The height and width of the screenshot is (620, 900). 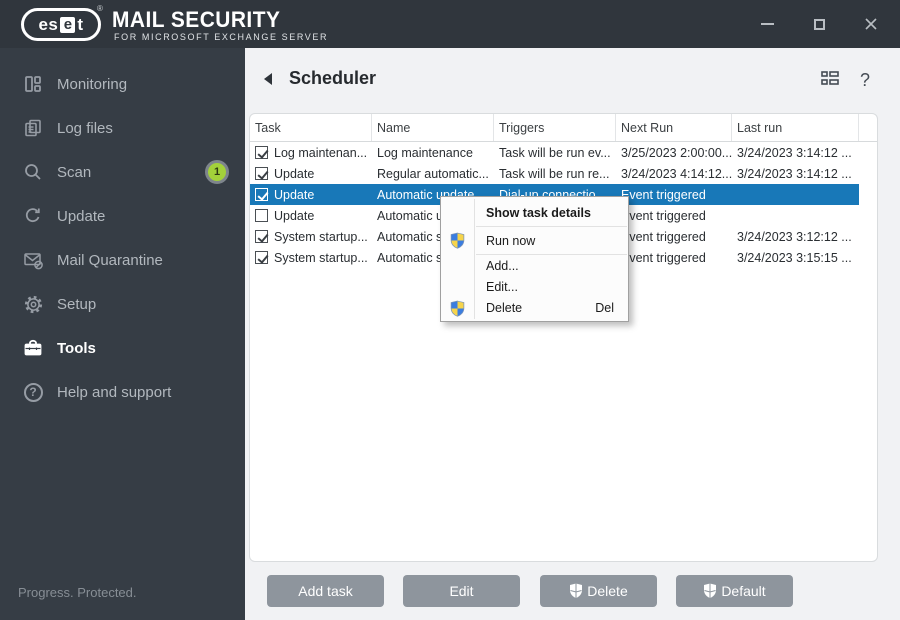 I want to click on sidebar-item-mail-quarantine: Mail Quarantine, so click(x=122, y=260).